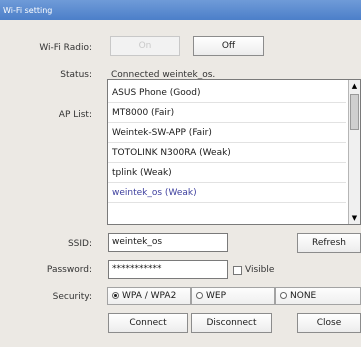 The image size is (361, 347). I want to click on radio-off-button: Off, so click(228, 46).